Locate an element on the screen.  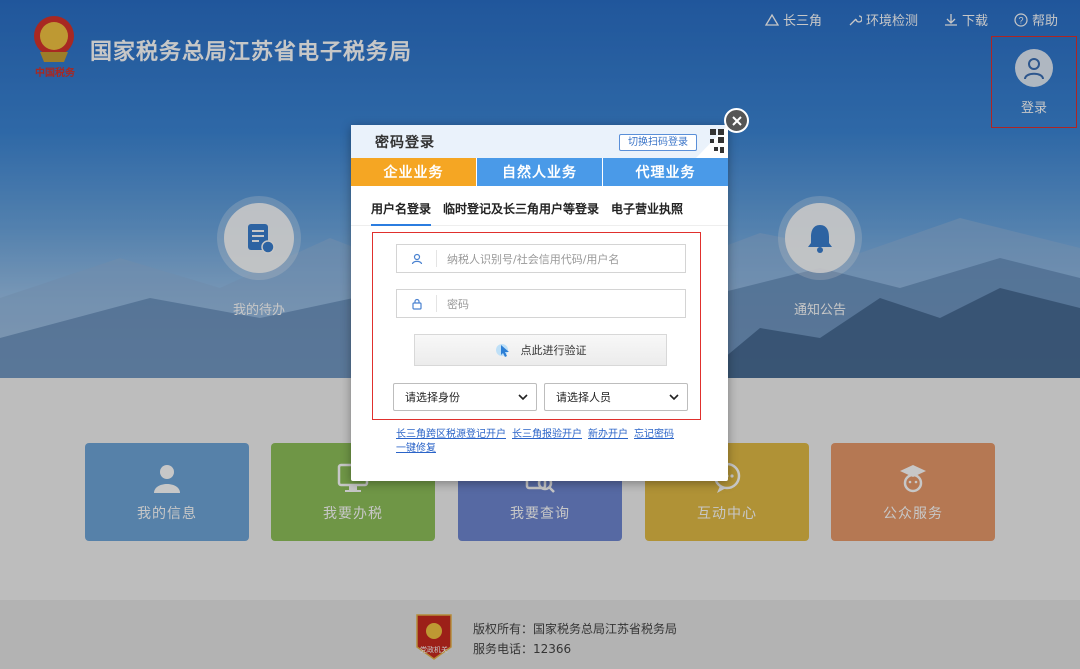
captcha-verify-button: 点此进行验证 is located at coordinates (540, 350).